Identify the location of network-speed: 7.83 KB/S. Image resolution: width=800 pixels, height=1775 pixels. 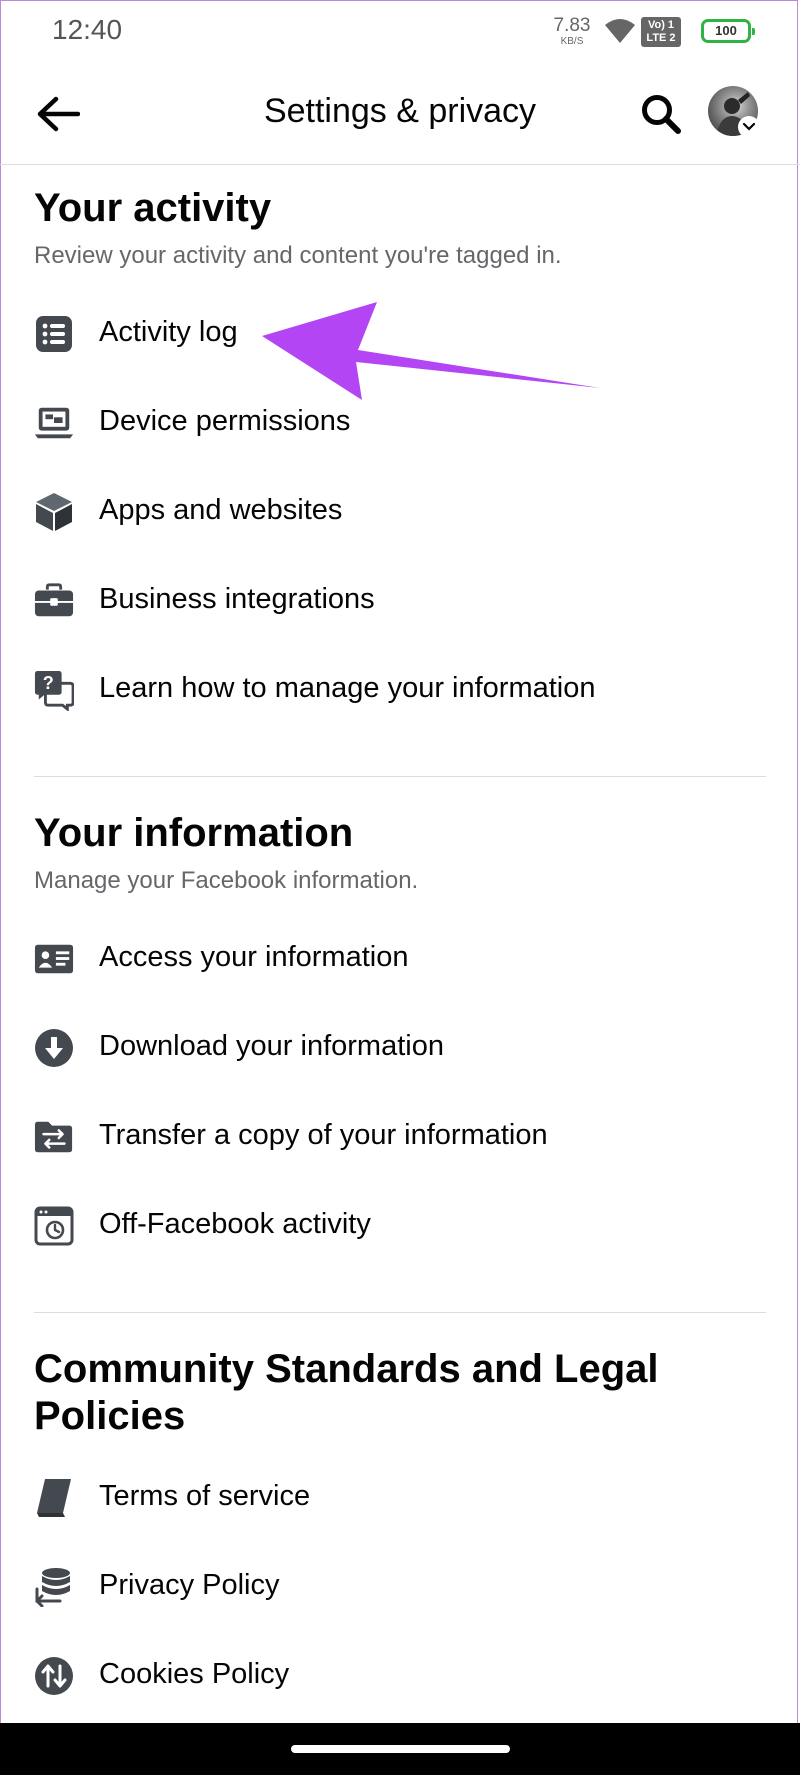
(572, 31).